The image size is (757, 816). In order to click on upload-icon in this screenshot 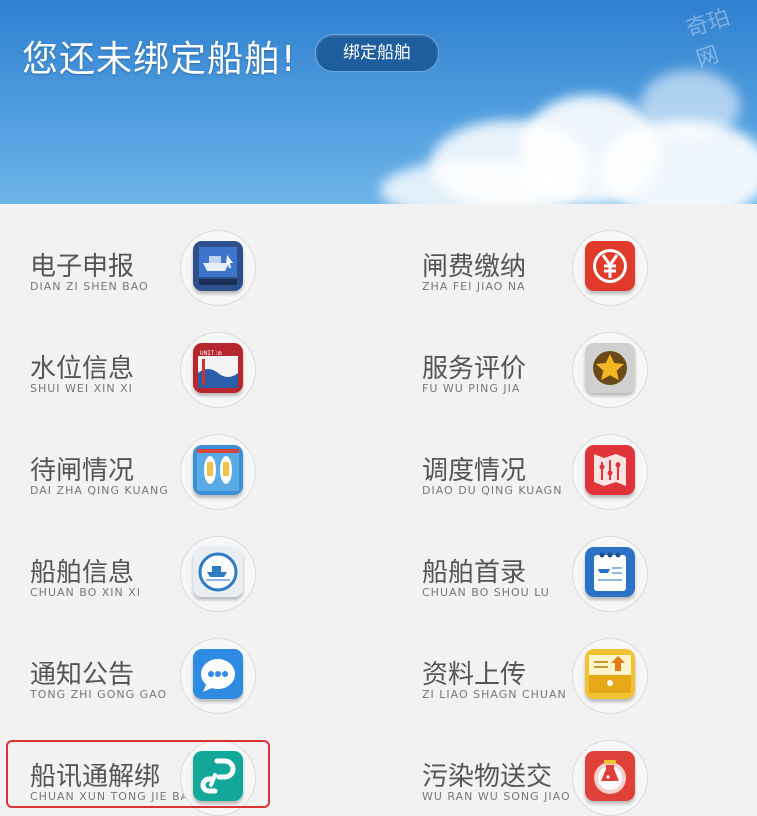, I will do `click(610, 674)`.